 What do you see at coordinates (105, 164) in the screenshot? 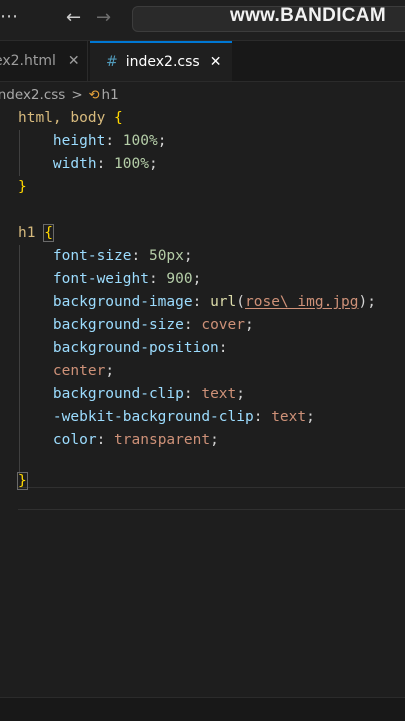
I see `code-line: width: 100%;` at bounding box center [105, 164].